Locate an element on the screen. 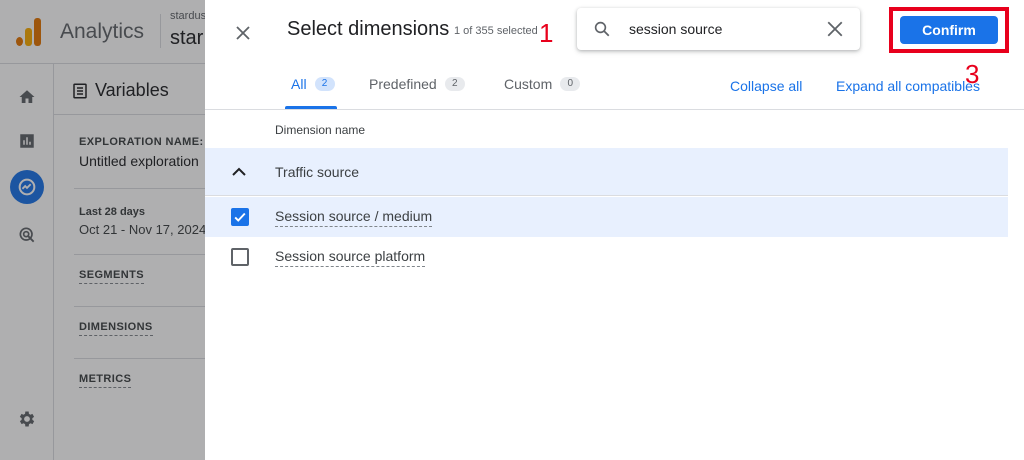 The height and width of the screenshot is (460, 1024). tab-custom-count: 0 is located at coordinates (570, 84).